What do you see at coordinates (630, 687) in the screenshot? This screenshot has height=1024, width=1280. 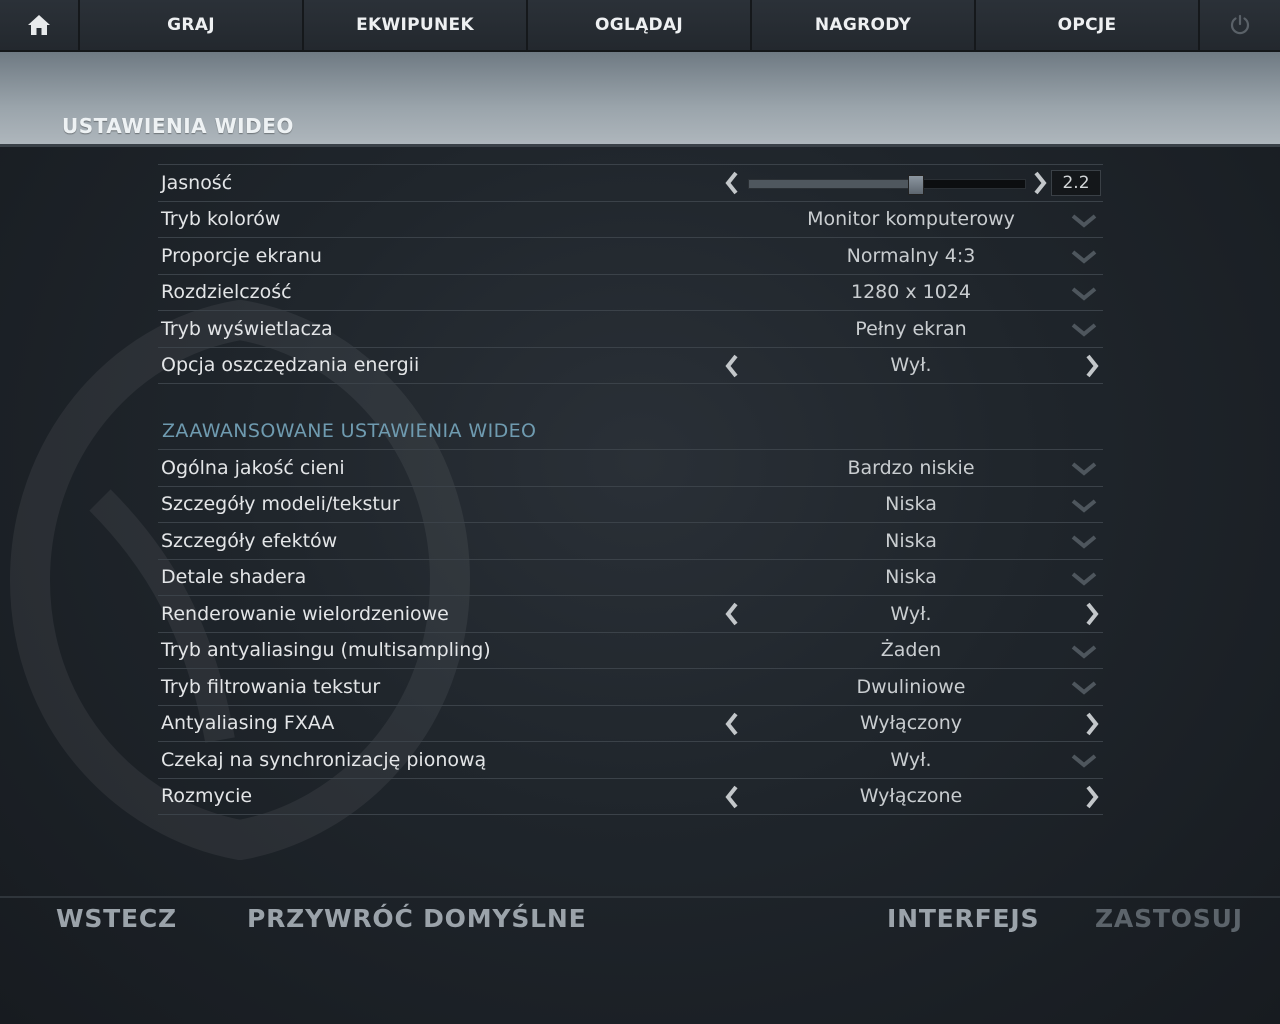 I see `setting-row-tryb-filtrowania-tekstur: Tryb filtrowania tekstur Dwuliniowe` at bounding box center [630, 687].